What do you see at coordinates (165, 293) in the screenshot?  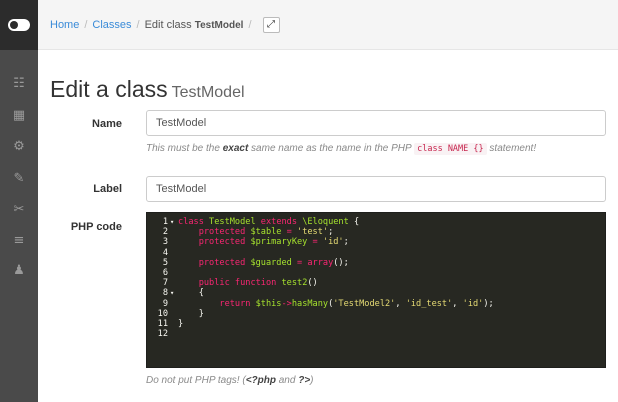 I see `line-number: 8` at bounding box center [165, 293].